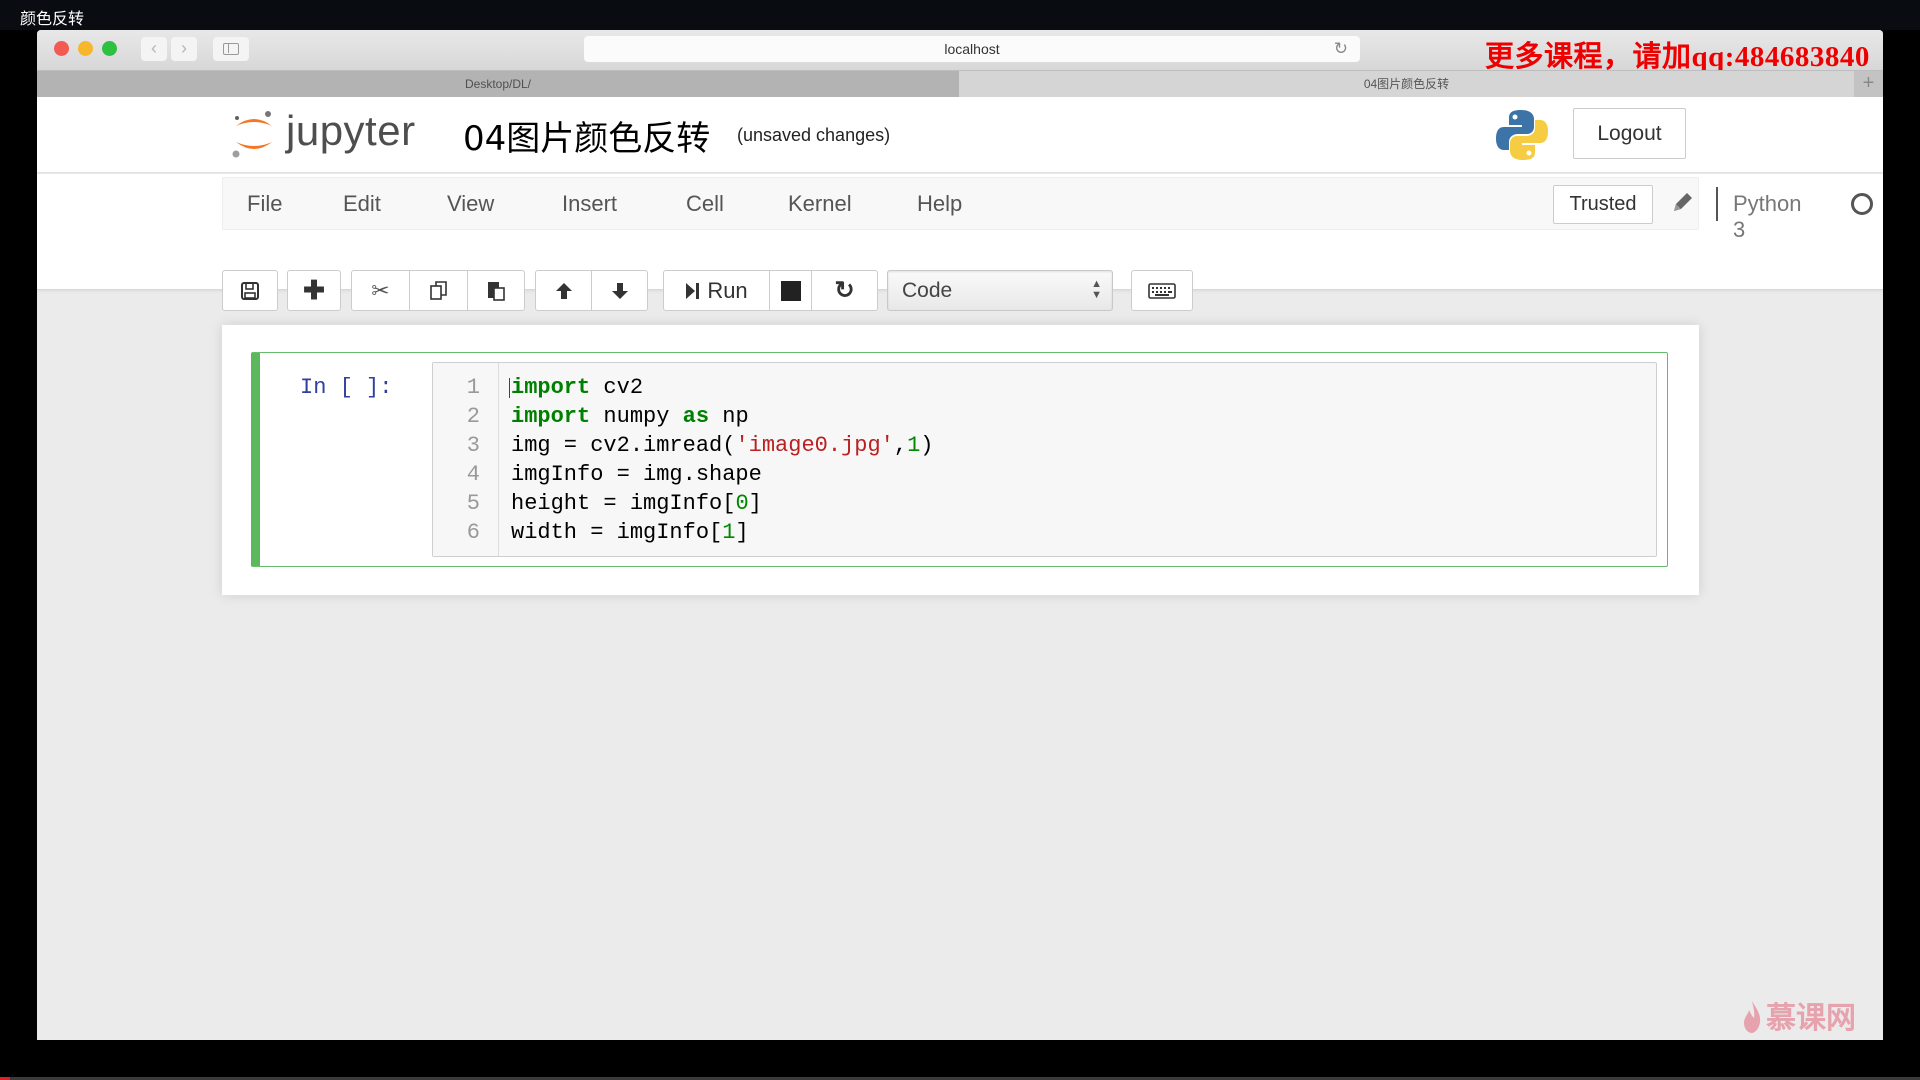  I want to click on new-tab-button: +, so click(1868, 84).